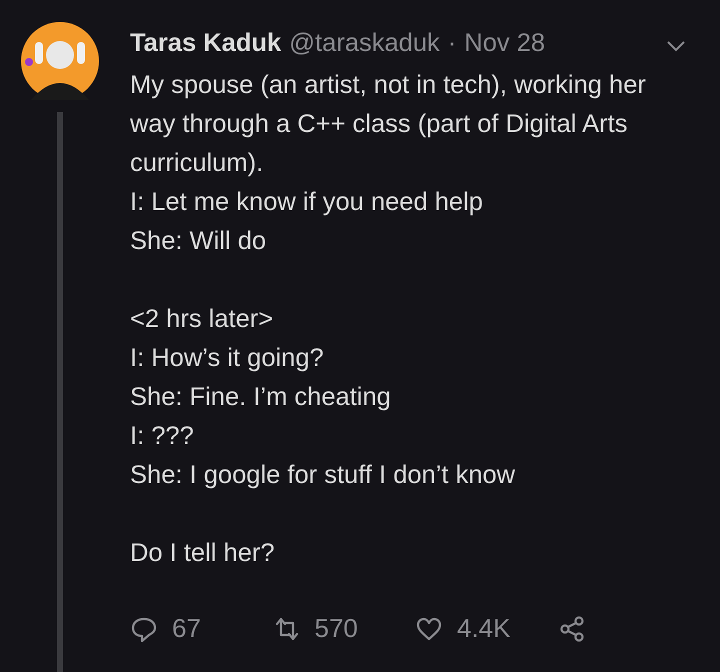 The width and height of the screenshot is (720, 672). I want to click on action-count: 570, so click(336, 629).